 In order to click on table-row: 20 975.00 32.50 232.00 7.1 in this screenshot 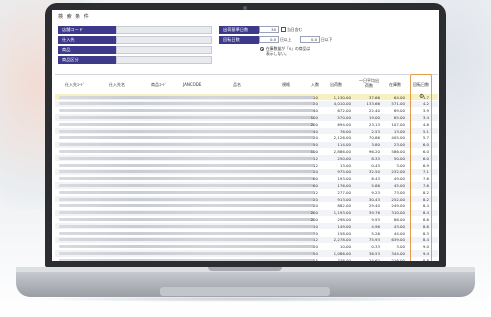, I will do `click(246, 172)`.